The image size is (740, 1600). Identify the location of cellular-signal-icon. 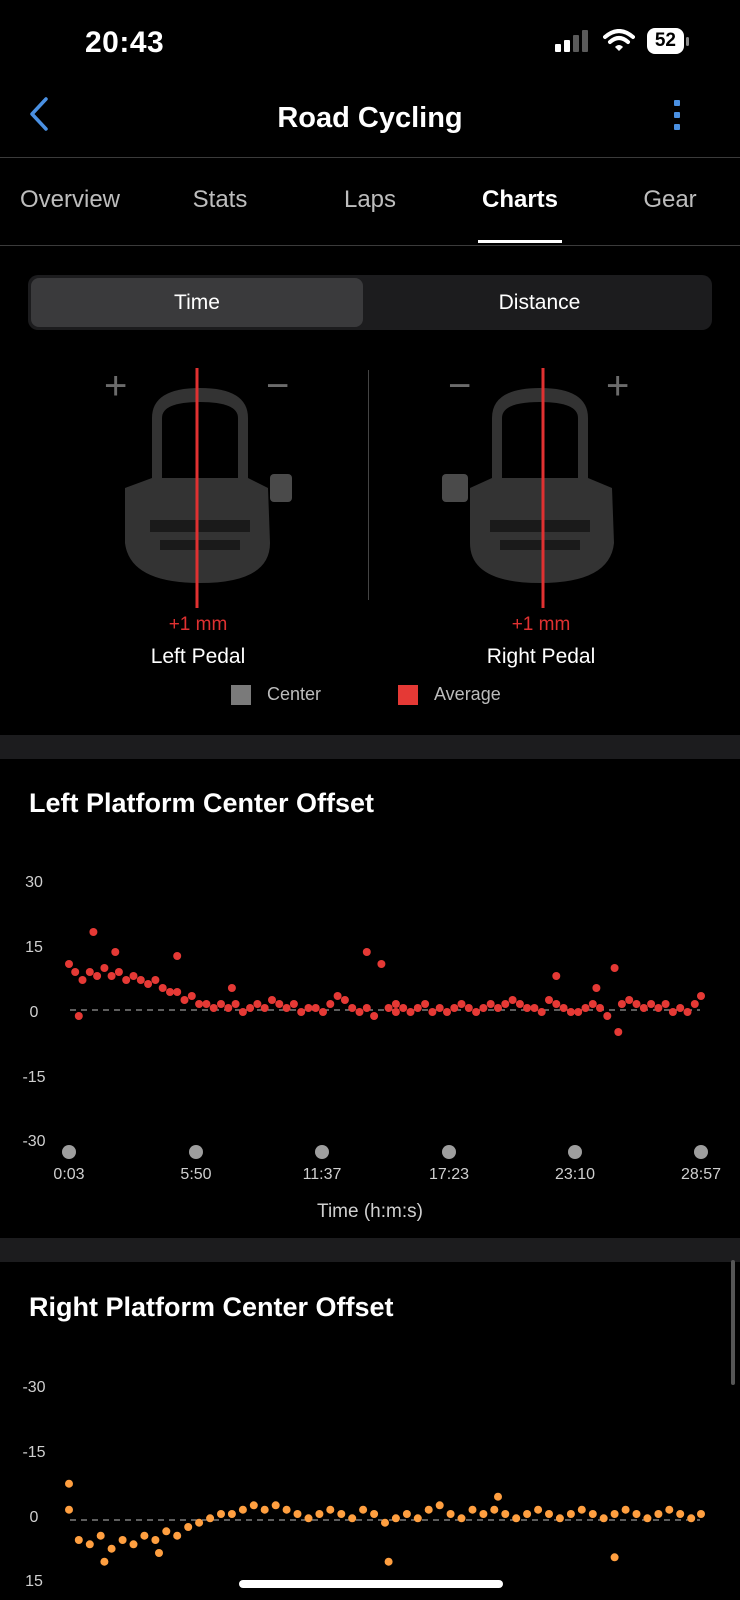
(571, 41).